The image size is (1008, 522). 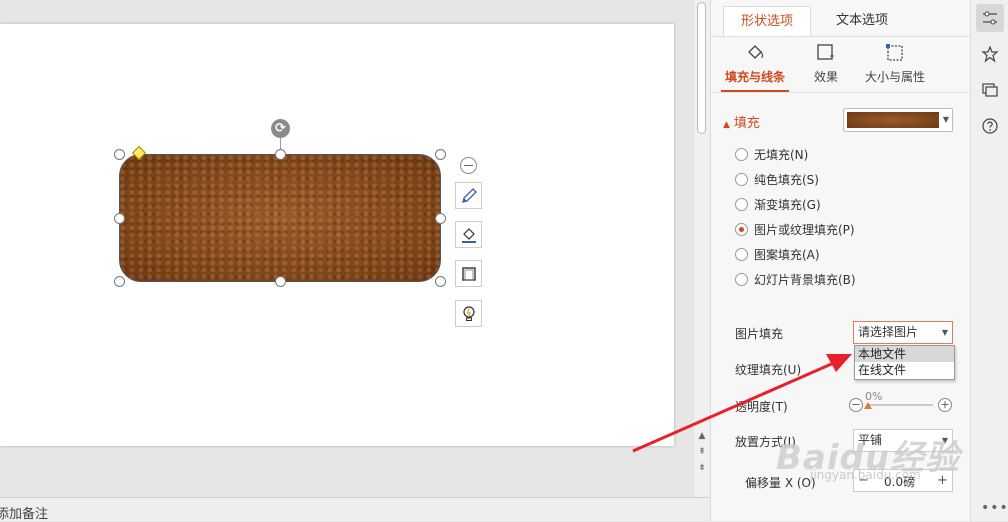 I want to click on radio-pattern-fill: 图案填充(A), so click(x=777, y=254).